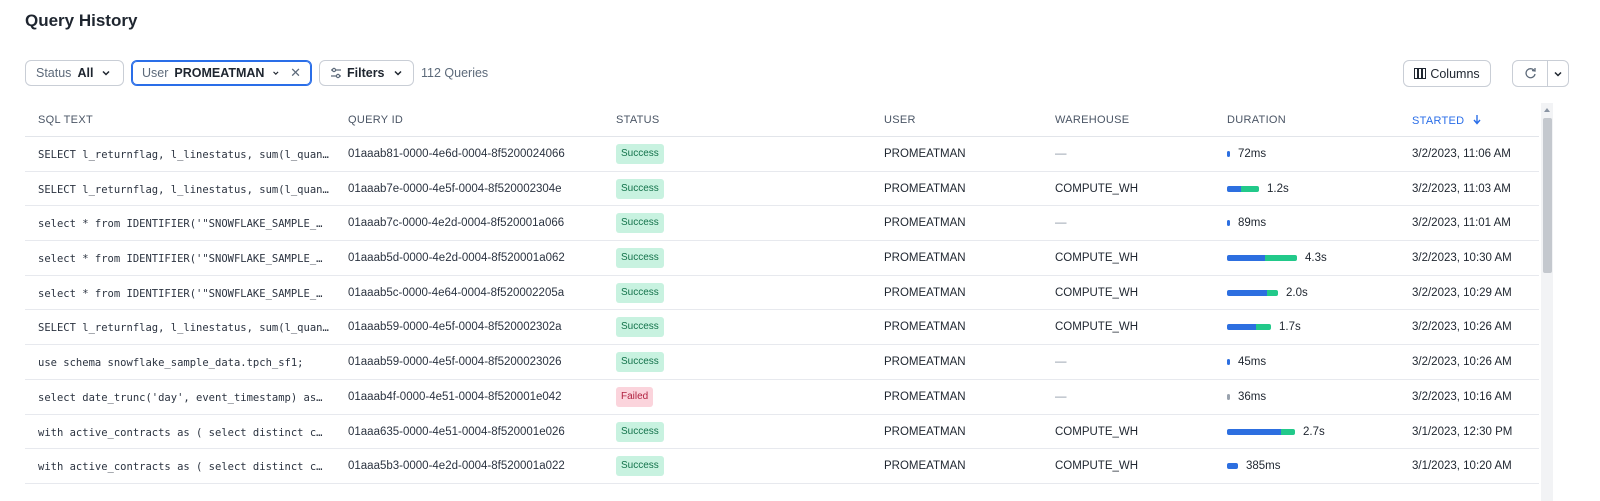  Describe the element at coordinates (900, 120) in the screenshot. I see `column-header-user: USER` at that location.